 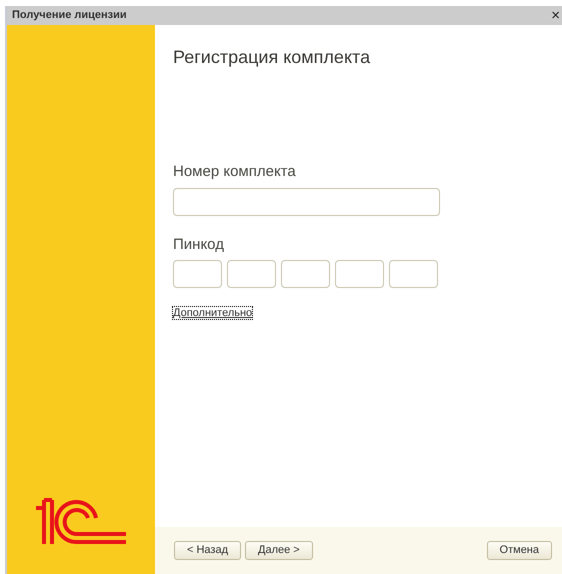 I want to click on close-button: ×, so click(x=555, y=15).